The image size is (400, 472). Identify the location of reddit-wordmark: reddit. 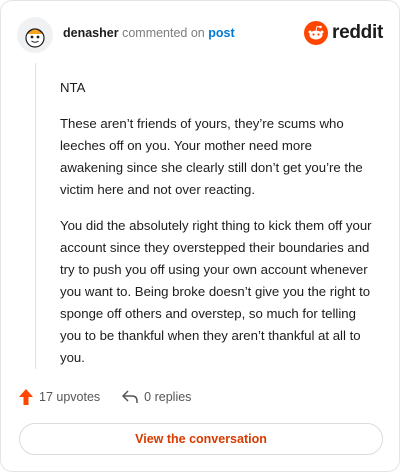
(357, 32).